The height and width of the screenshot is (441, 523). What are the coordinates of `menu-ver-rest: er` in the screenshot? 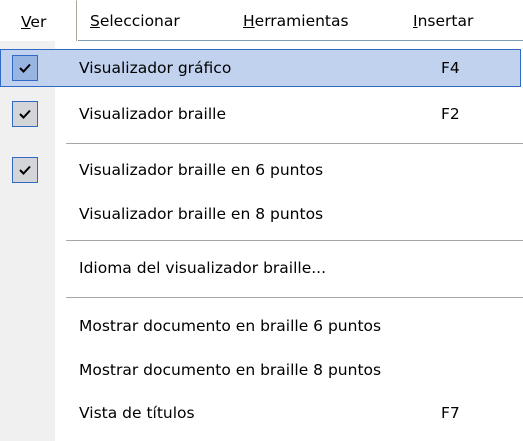 It's located at (38, 22).